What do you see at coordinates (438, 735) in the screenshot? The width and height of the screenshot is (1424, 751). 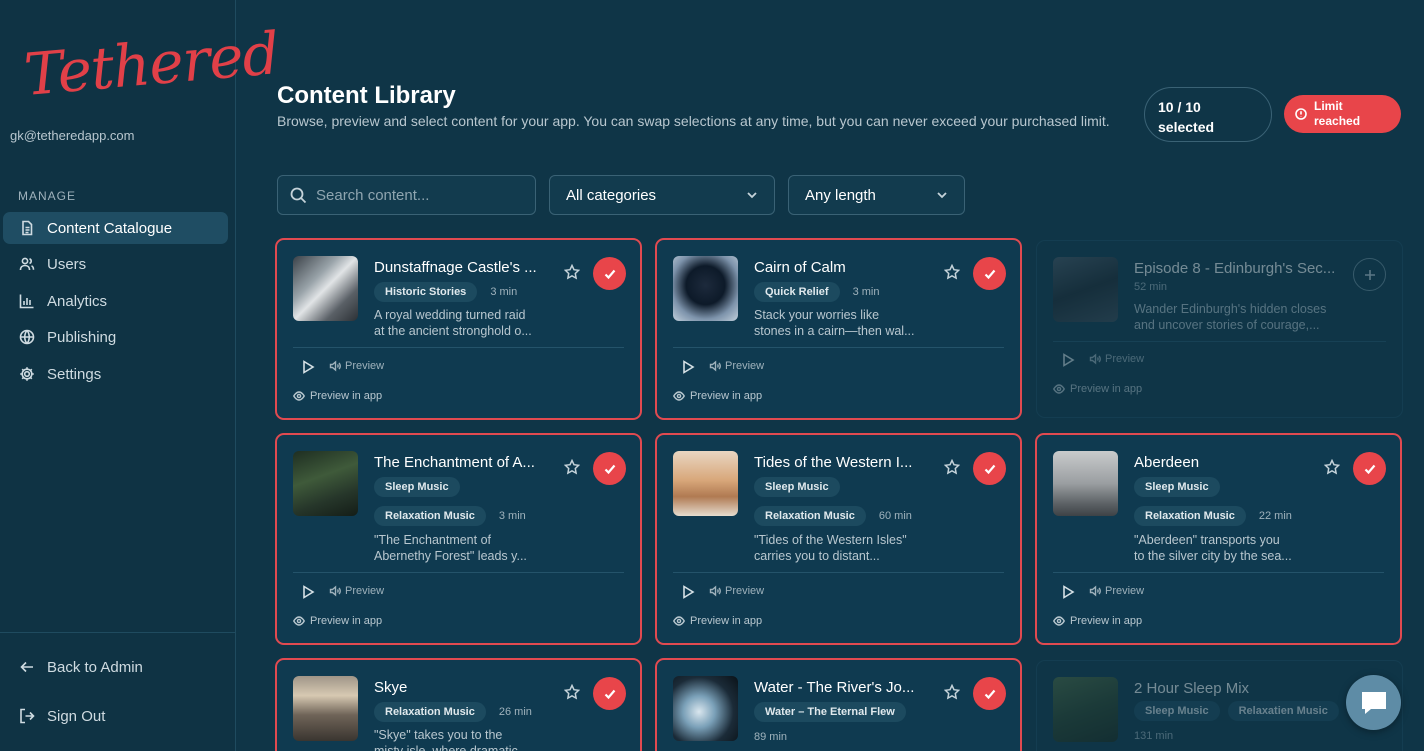 I see `description-line: "Skye" takes you to the` at bounding box center [438, 735].